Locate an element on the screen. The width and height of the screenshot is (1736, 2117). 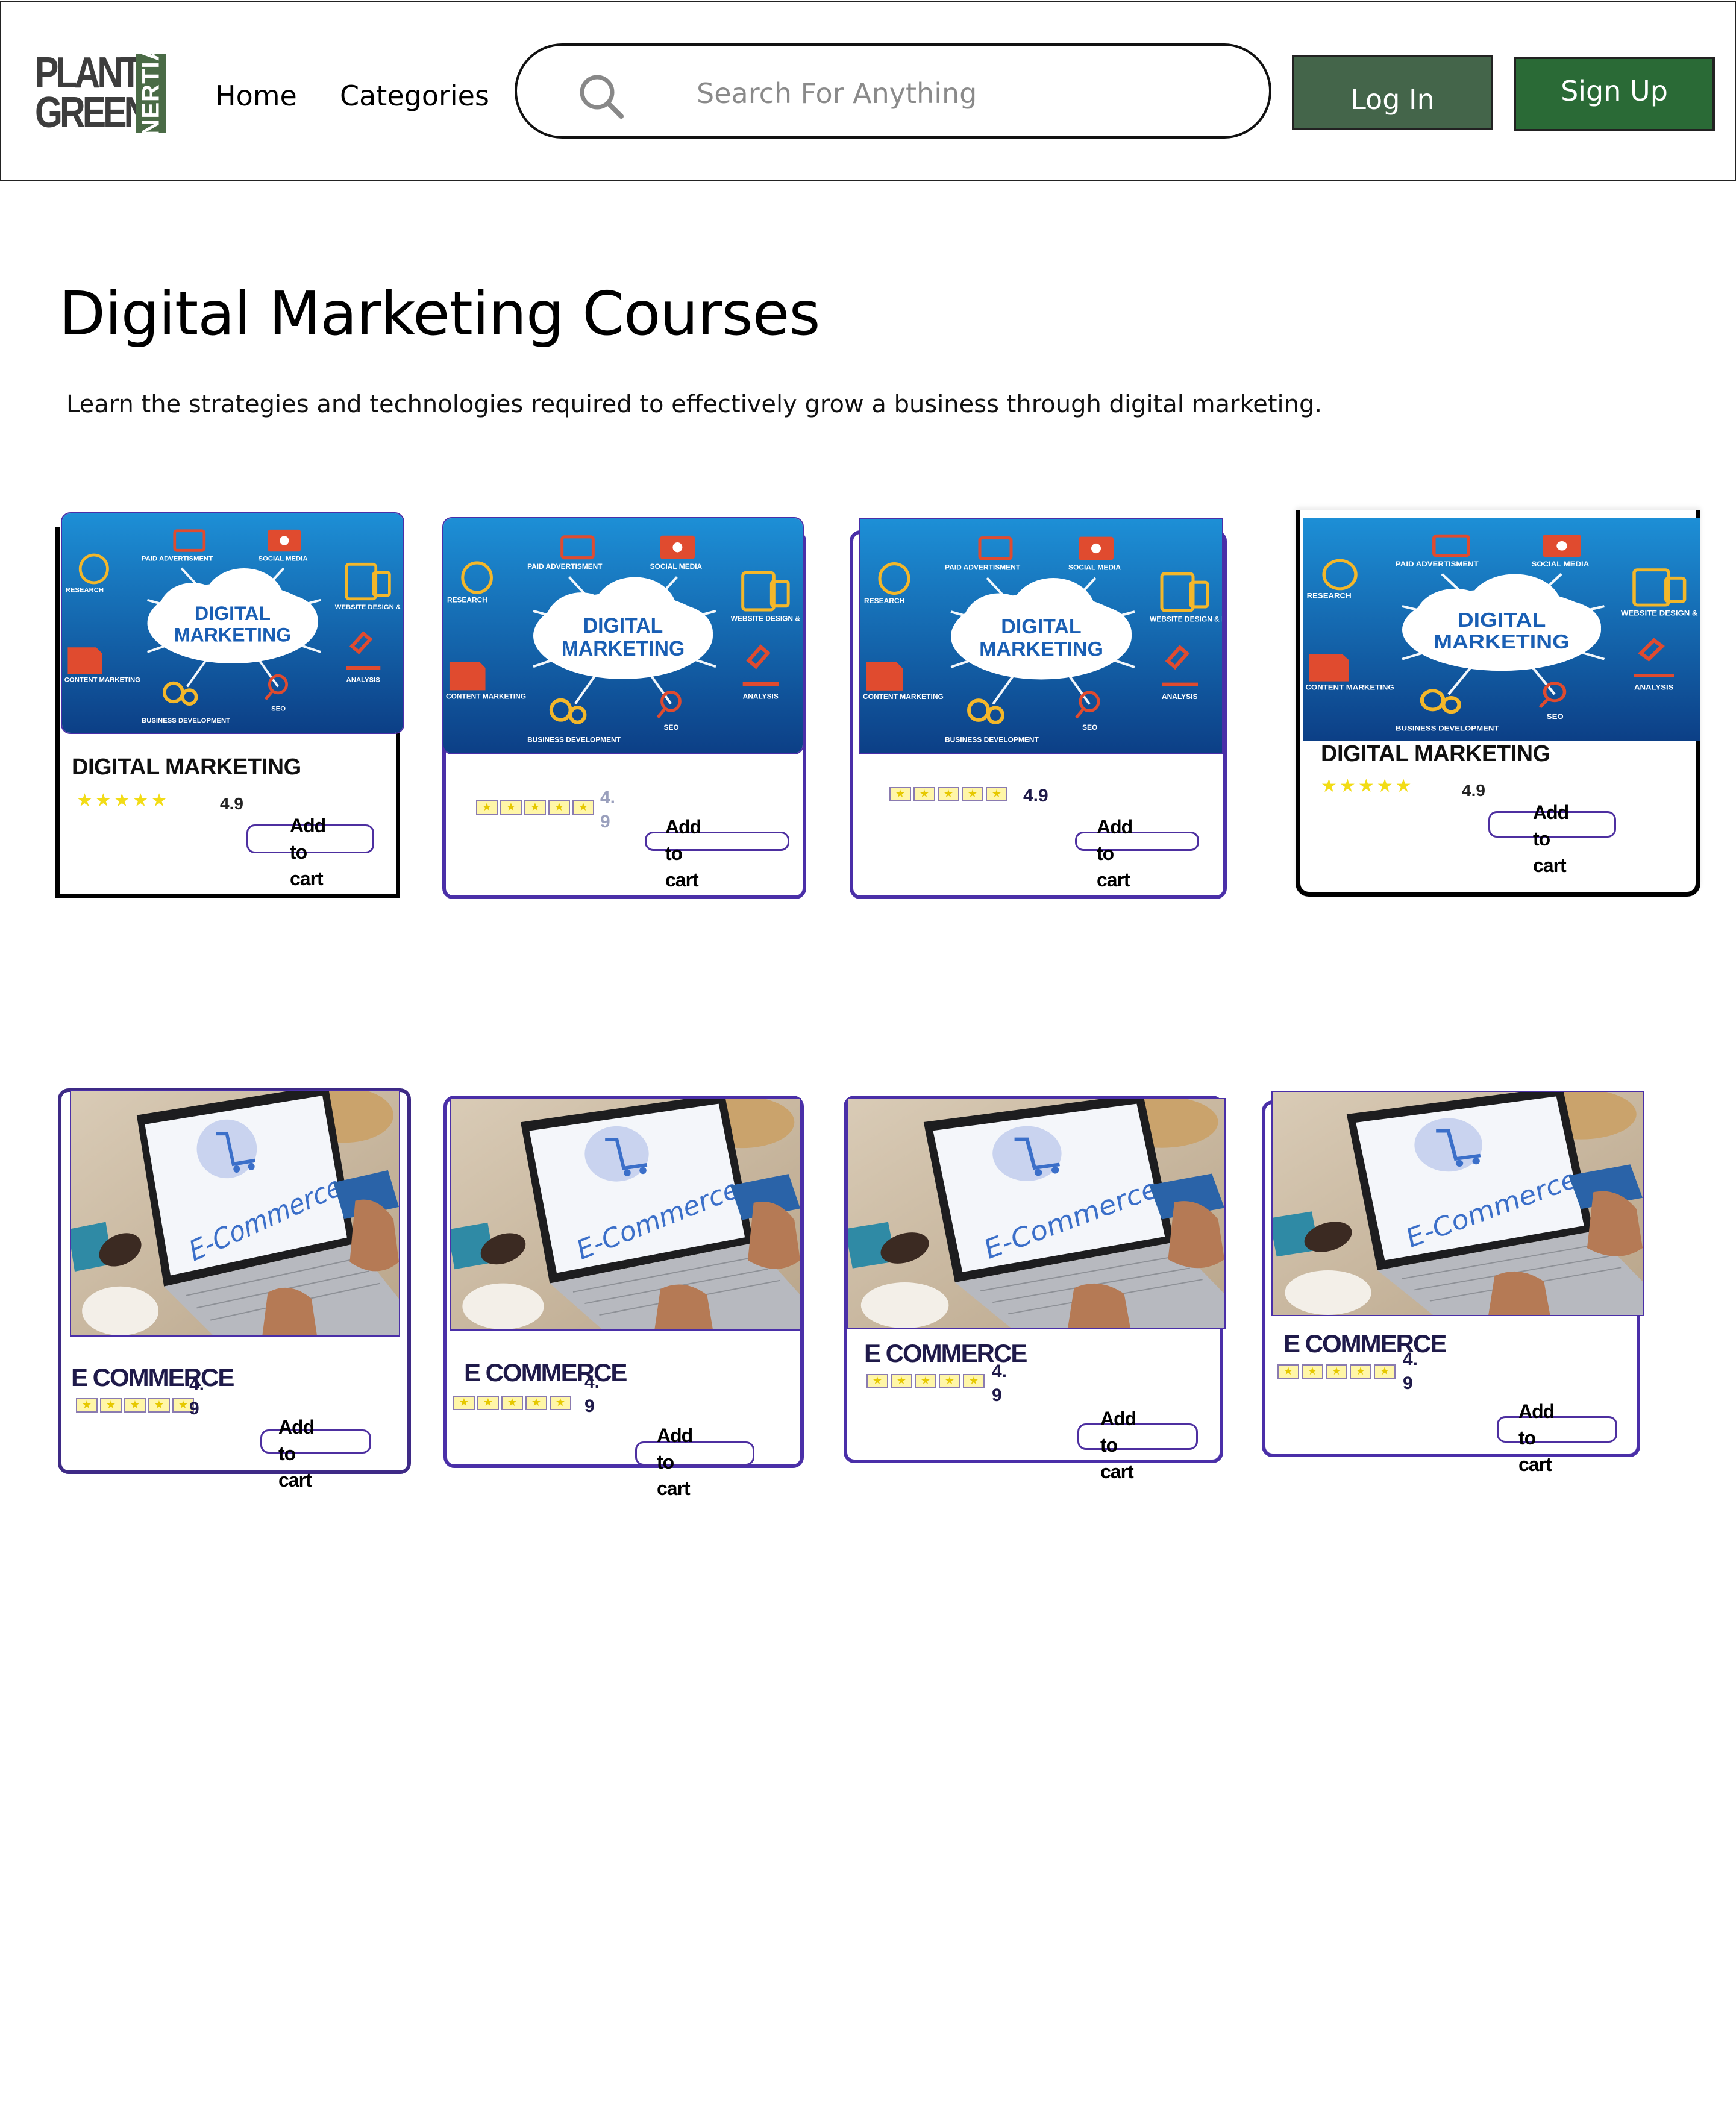
signup-button: Sign Up is located at coordinates (1614, 94).